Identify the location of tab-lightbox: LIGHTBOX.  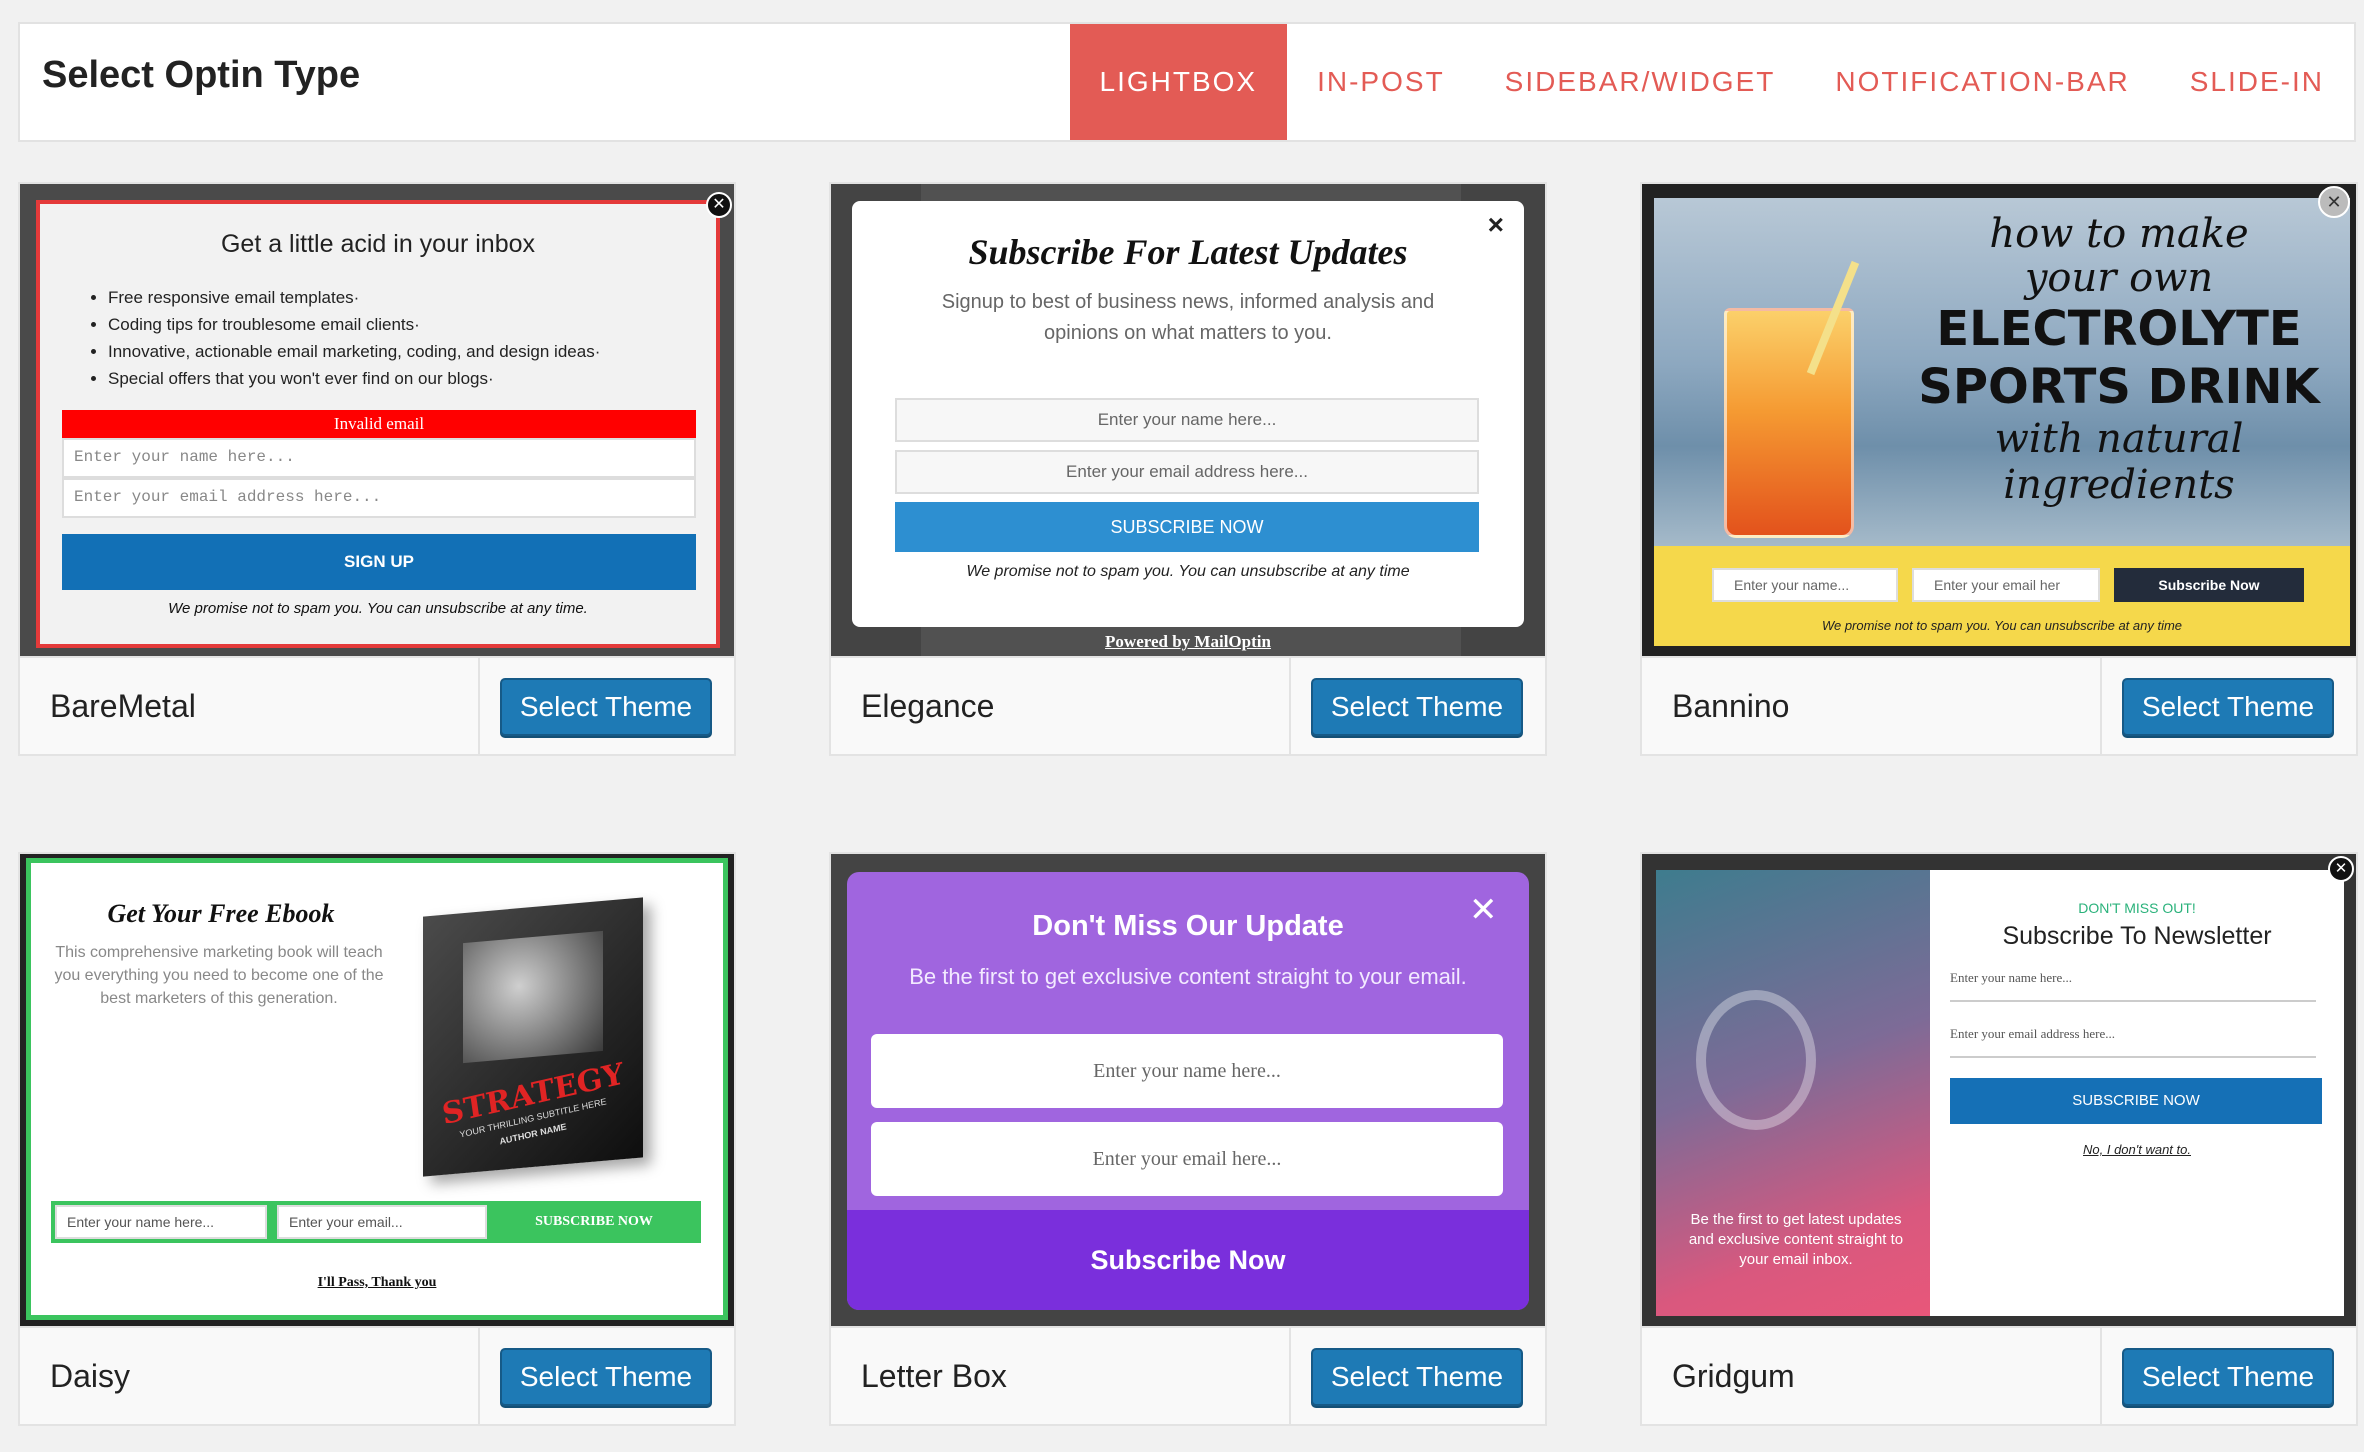
(1178, 82).